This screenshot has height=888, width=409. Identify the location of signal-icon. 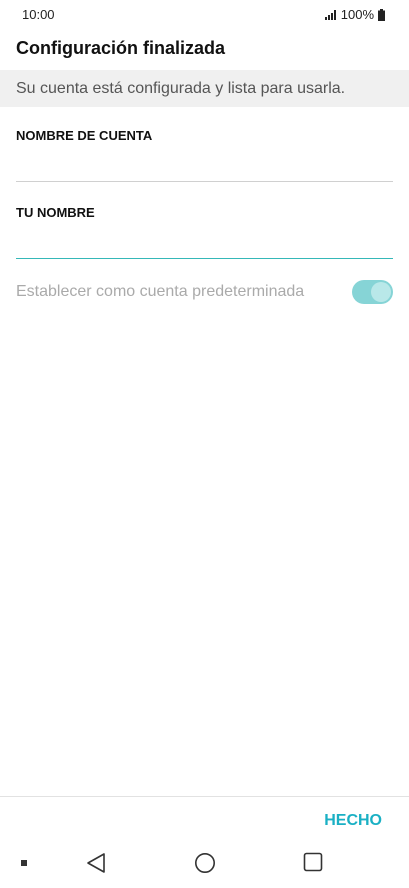
(330, 15).